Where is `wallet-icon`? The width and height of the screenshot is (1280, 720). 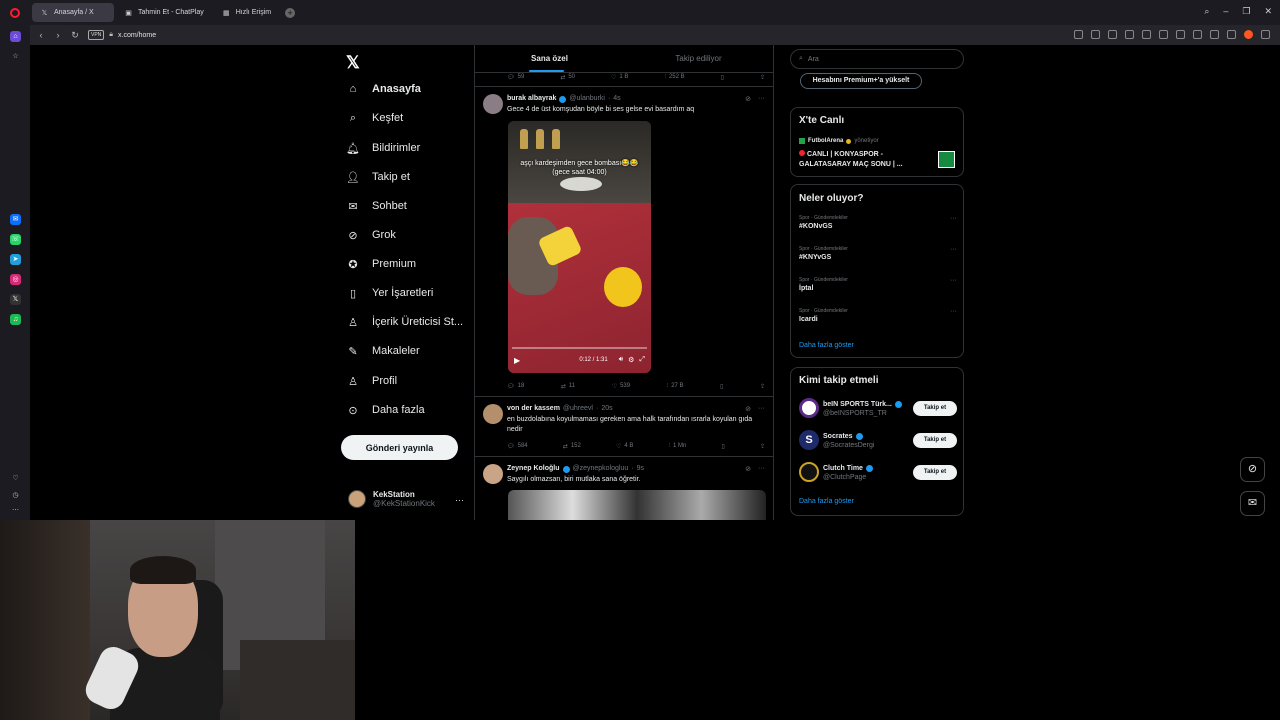 wallet-icon is located at coordinates (1197, 34).